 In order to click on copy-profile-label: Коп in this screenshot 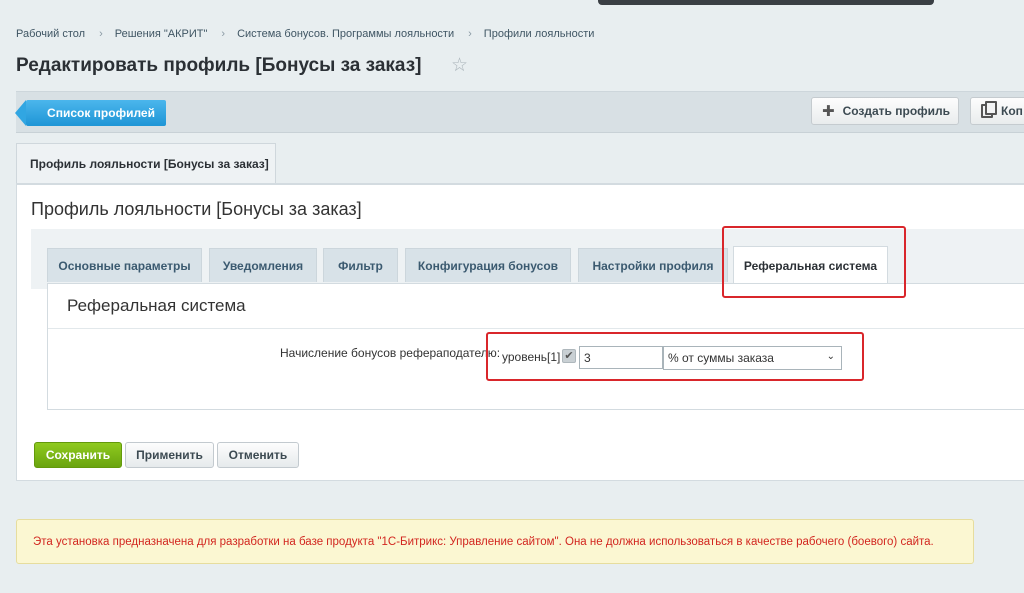, I will do `click(1012, 111)`.